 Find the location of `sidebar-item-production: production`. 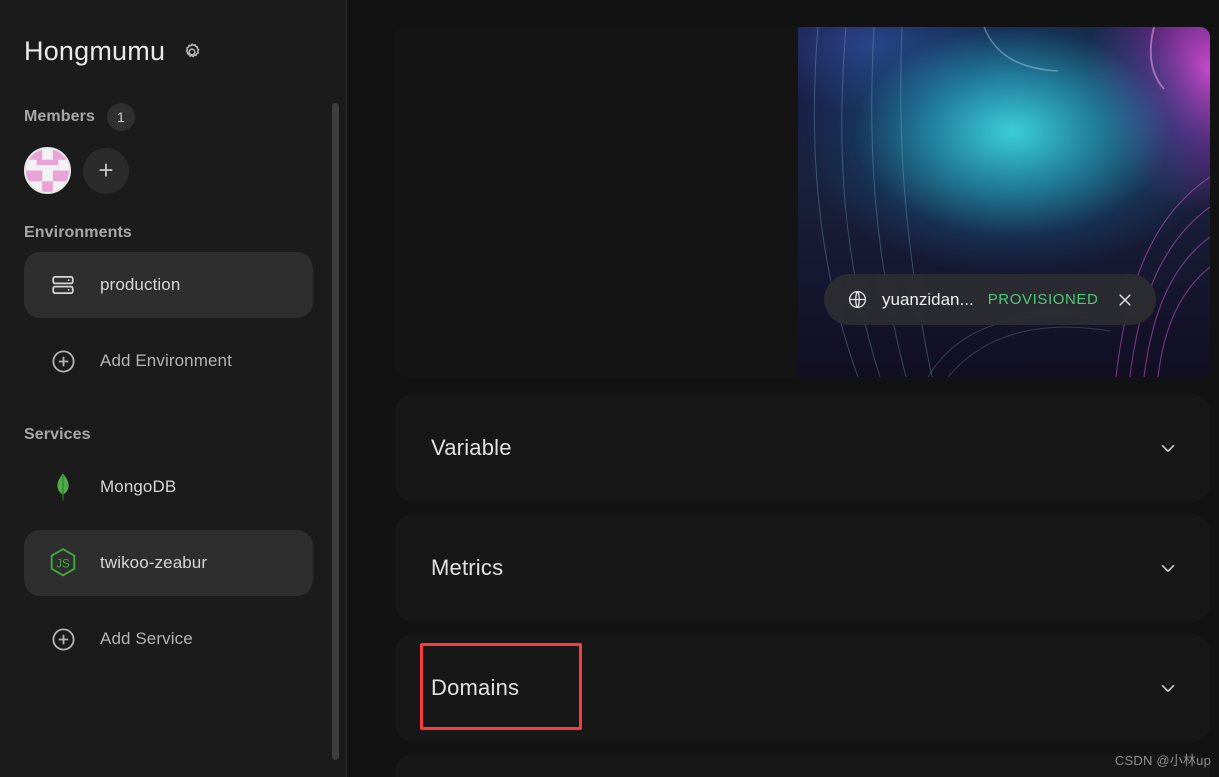

sidebar-item-production: production is located at coordinates (168, 285).